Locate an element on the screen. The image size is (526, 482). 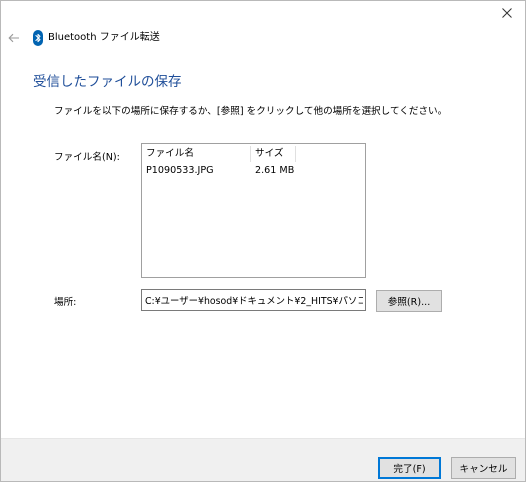
close-button is located at coordinates (507, 13).